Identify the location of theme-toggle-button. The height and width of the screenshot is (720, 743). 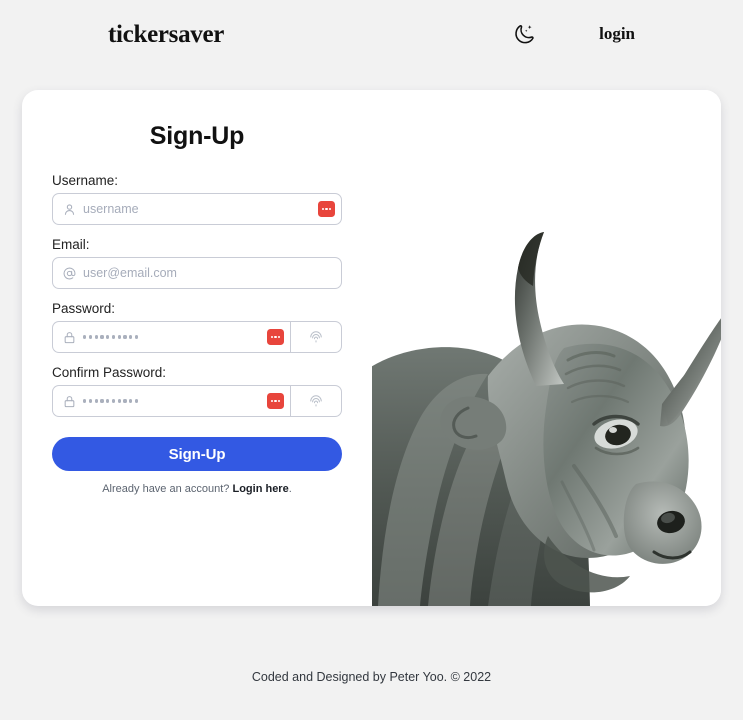
(524, 34).